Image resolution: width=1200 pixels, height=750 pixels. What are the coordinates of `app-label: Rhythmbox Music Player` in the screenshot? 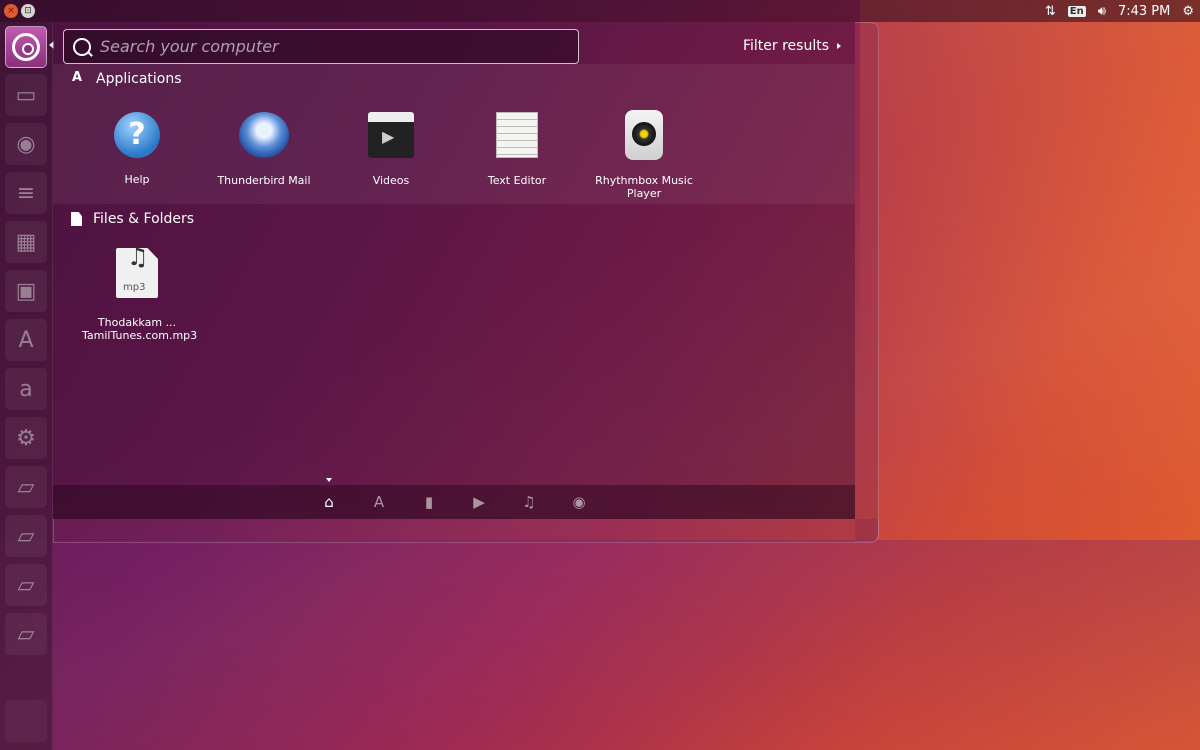 It's located at (644, 187).